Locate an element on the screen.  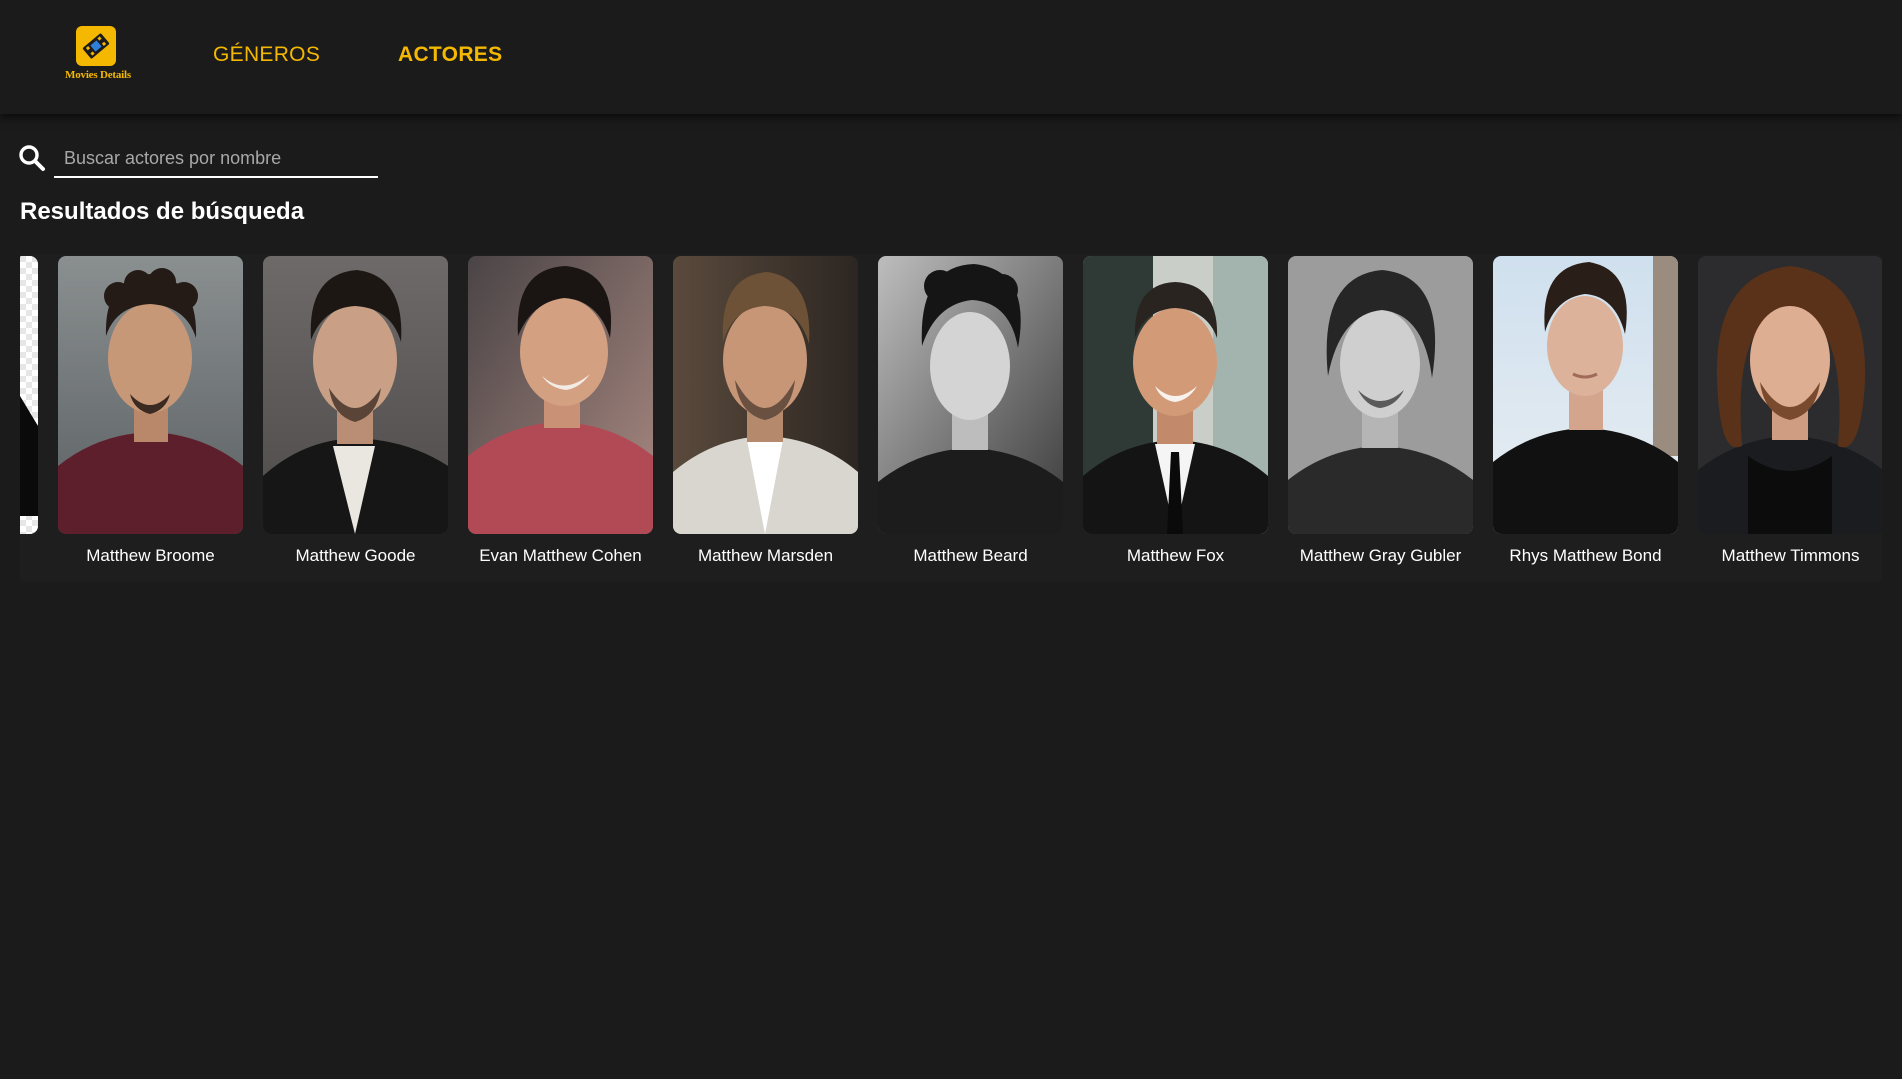
actor-card: Matthew Beard is located at coordinates (970, 411).